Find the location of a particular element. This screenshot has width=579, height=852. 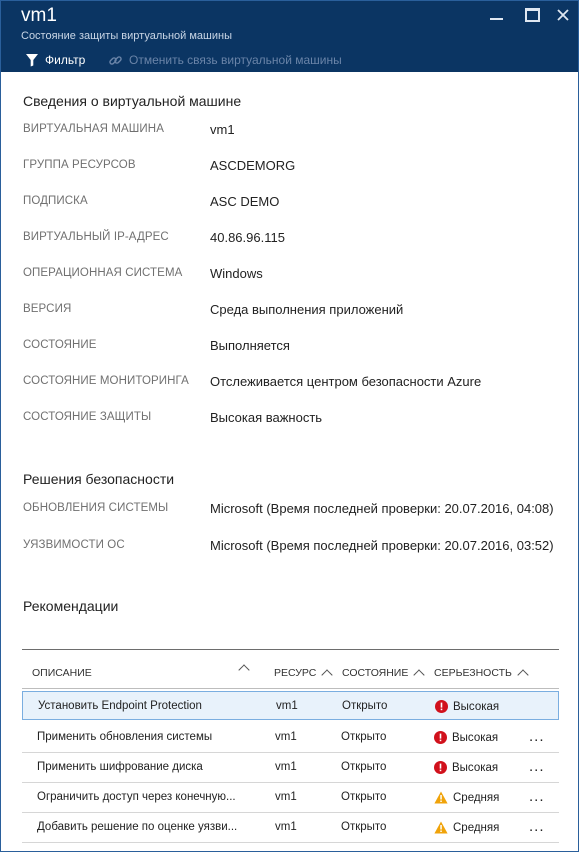

blade-title: vm1 is located at coordinates (39, 15).